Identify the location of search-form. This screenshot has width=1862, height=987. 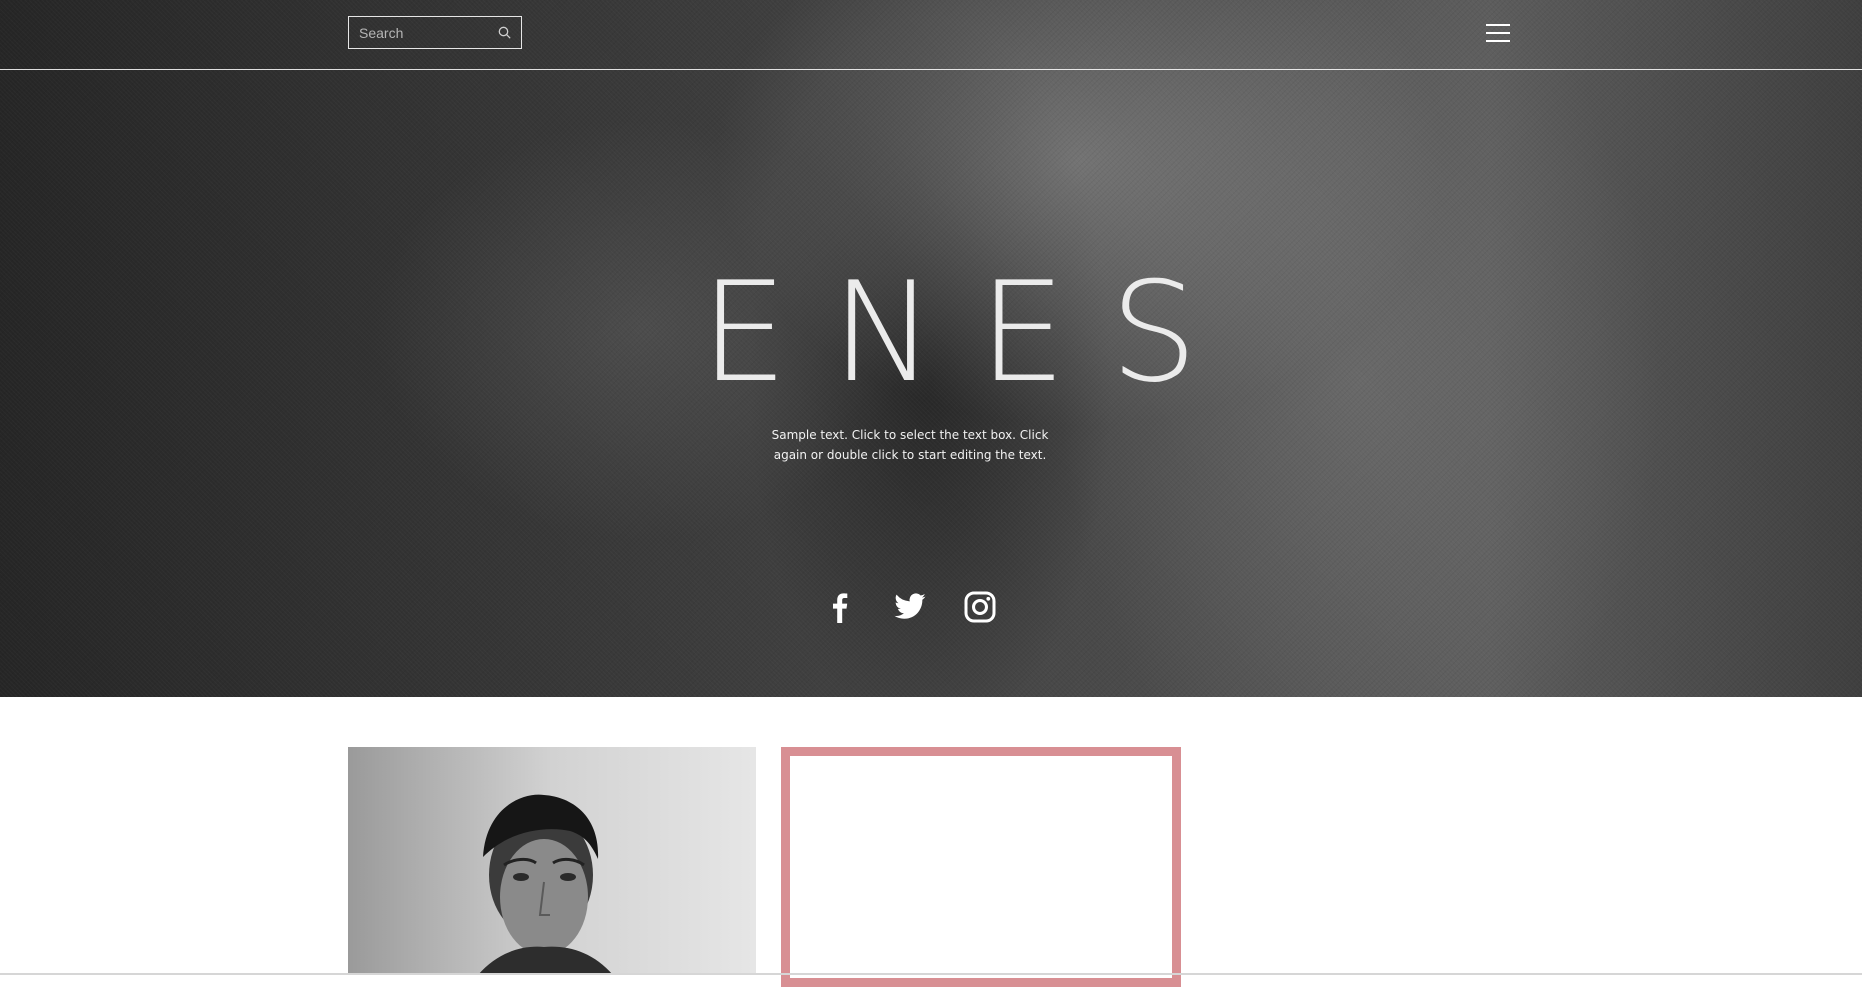
(435, 32).